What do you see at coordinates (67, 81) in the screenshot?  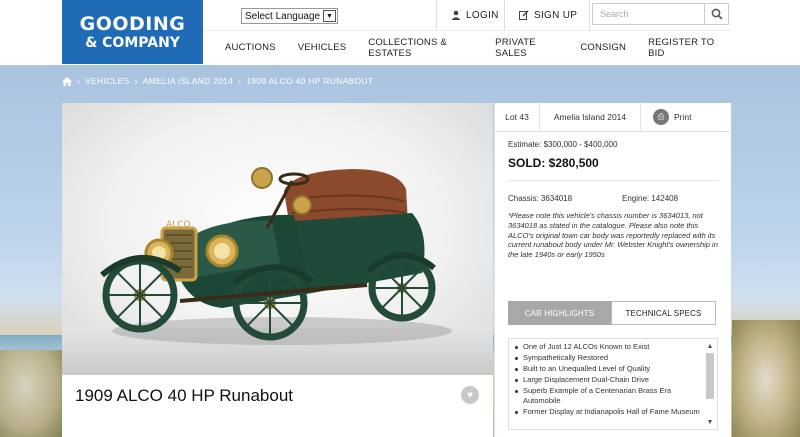 I see `home-icon` at bounding box center [67, 81].